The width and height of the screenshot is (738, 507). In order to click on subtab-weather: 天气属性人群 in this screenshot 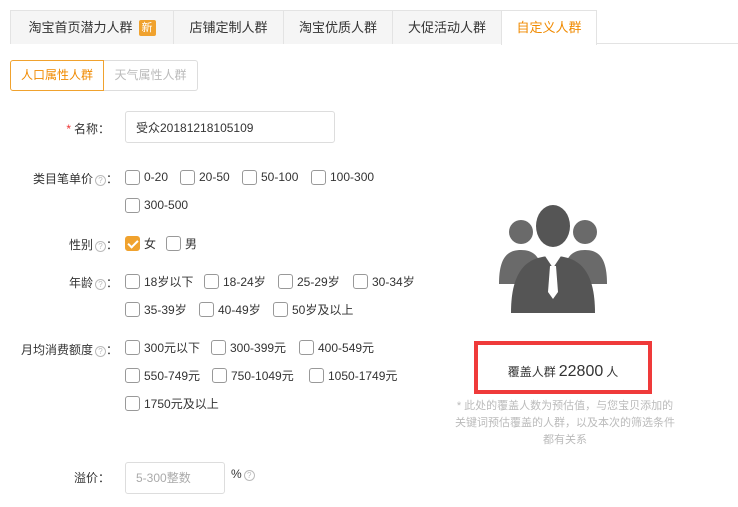, I will do `click(151, 75)`.